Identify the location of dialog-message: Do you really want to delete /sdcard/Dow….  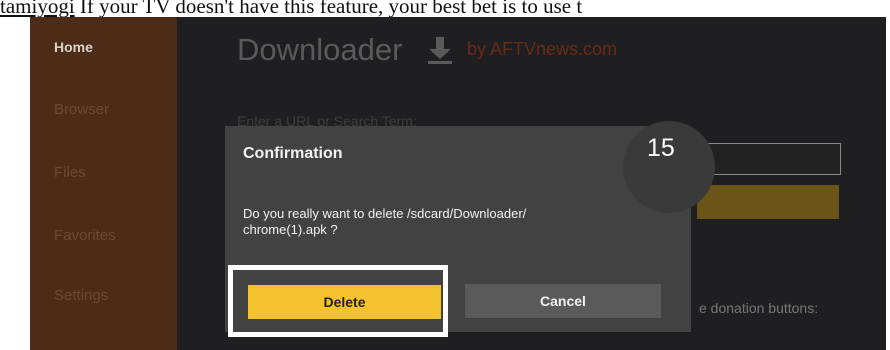
(385, 221).